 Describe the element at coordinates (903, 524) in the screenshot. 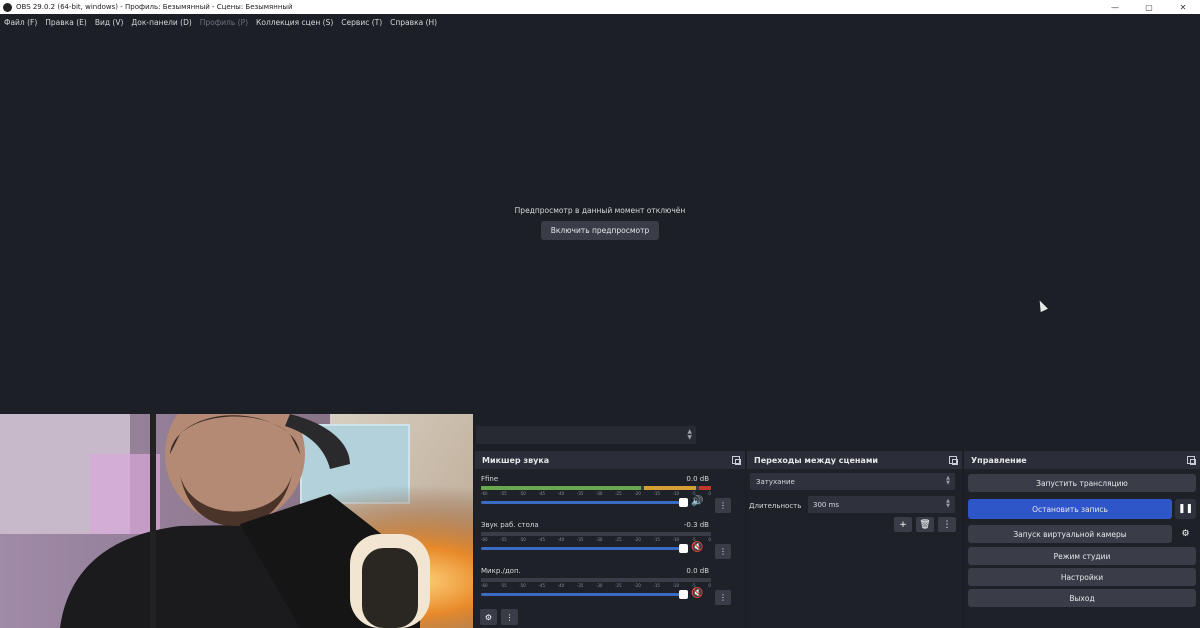

I see `add-transition-button: +` at that location.